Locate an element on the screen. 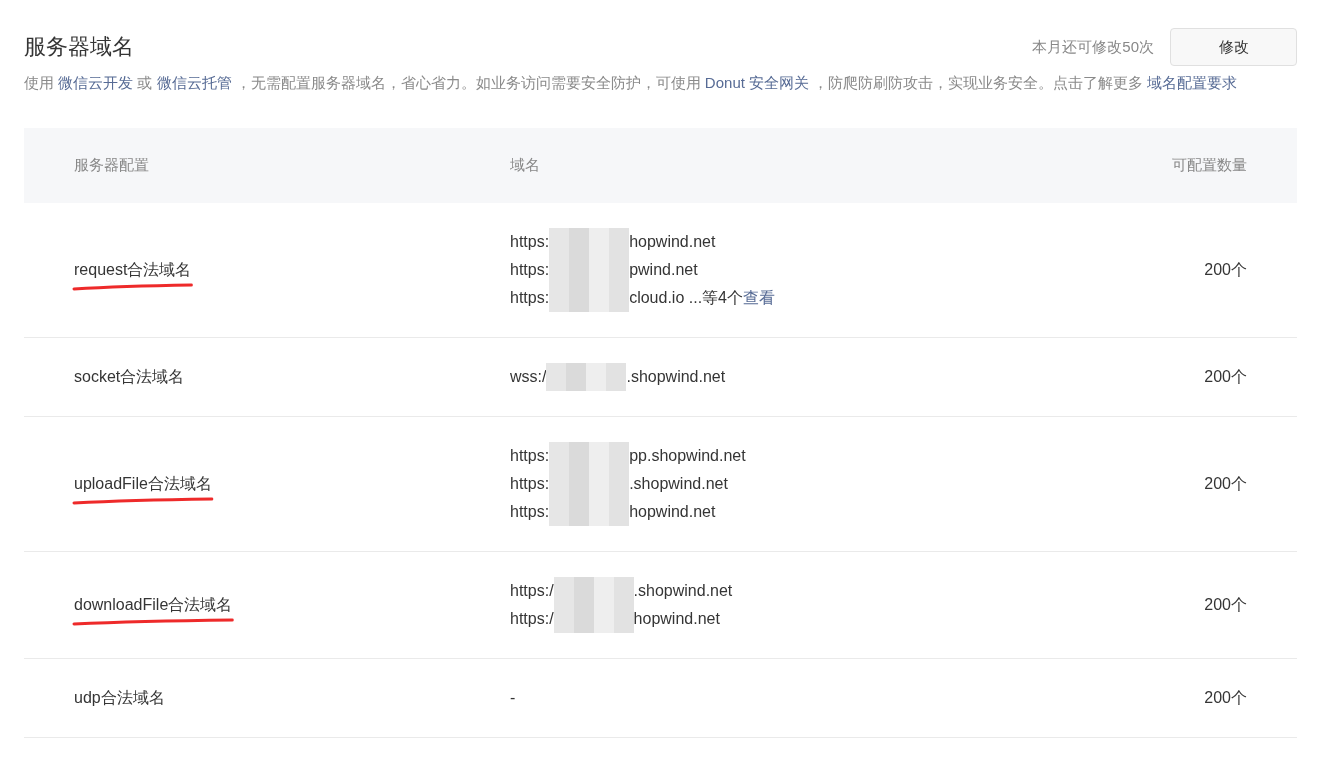 This screenshot has width=1321, height=774. domain-suffix: pp.shopwind.net is located at coordinates (687, 456).